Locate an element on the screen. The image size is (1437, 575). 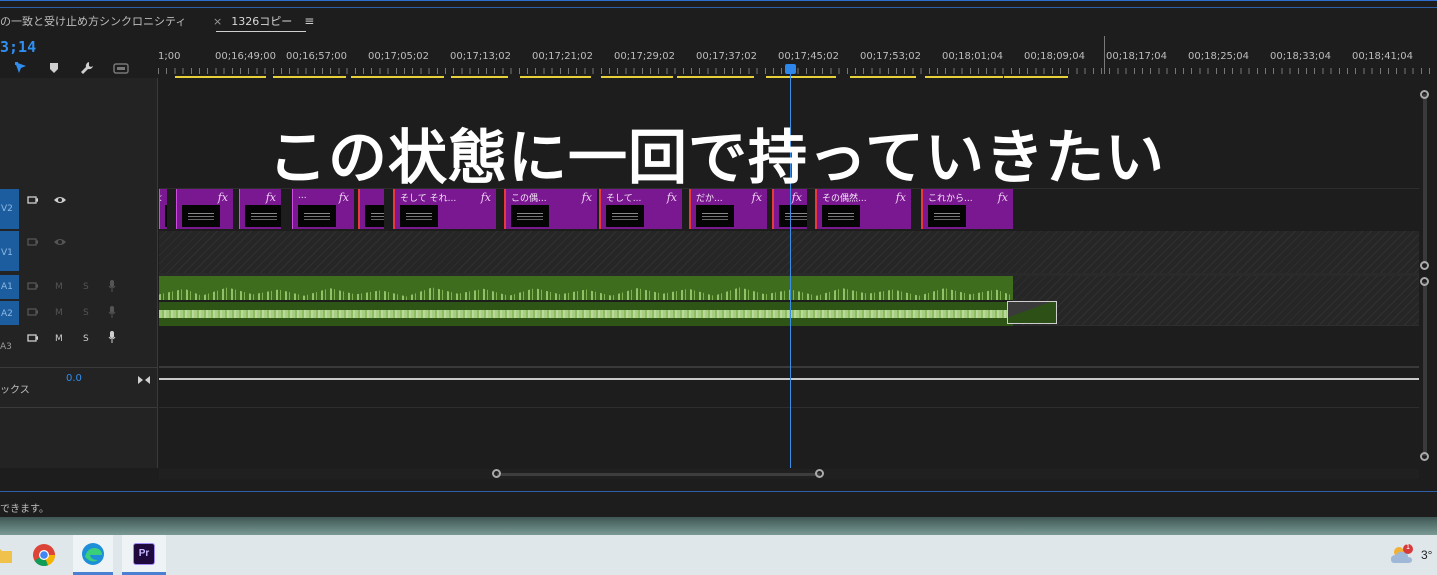
captions-icon is located at coordinates (121, 68).